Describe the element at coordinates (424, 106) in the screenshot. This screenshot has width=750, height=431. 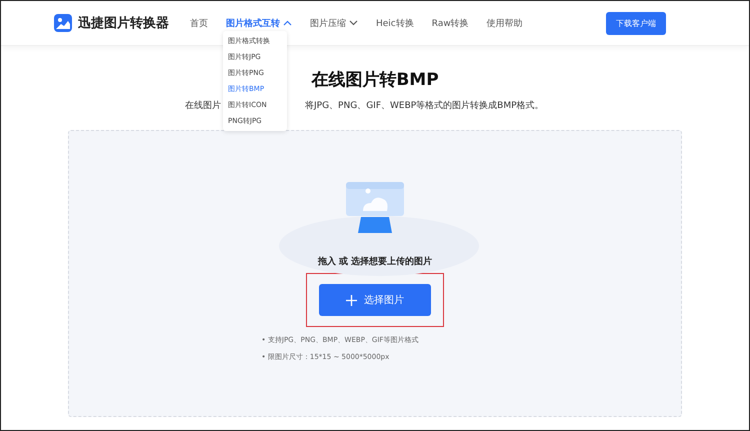
I see `subtitle-text: 将JPG、PNG、GIF、WEBP等格式的图片转换成BMP格式。` at that location.